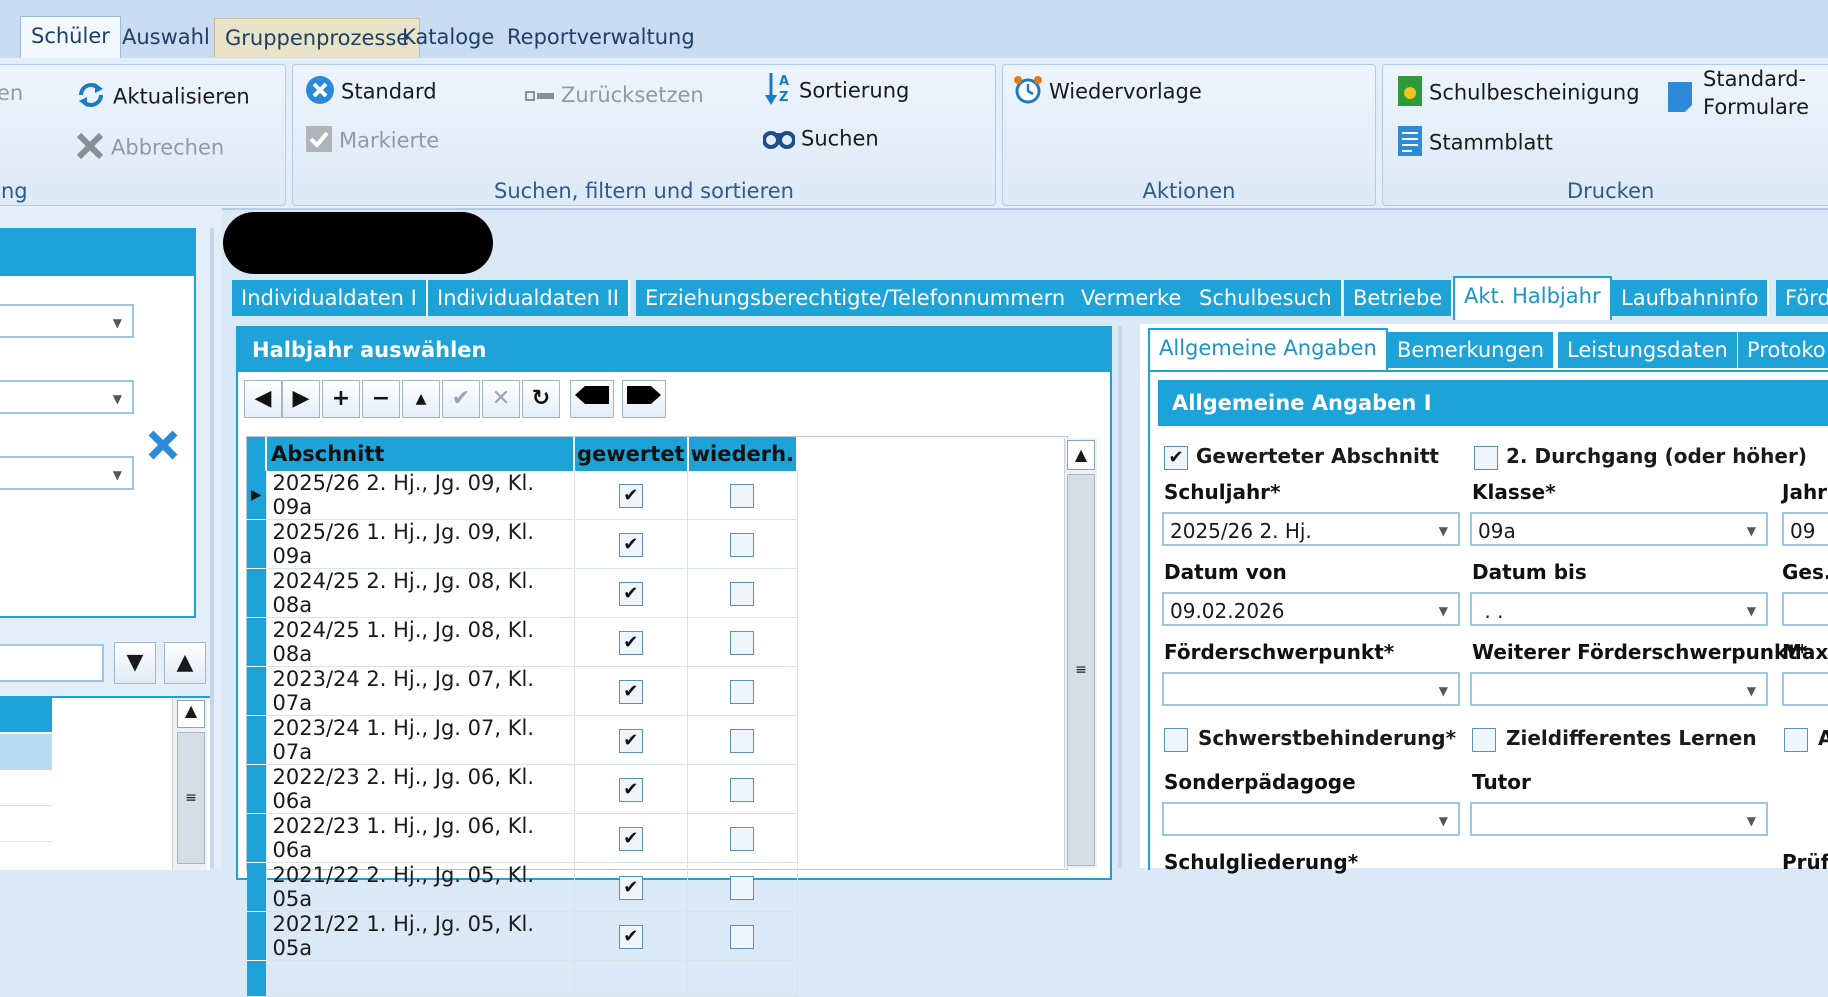  I want to click on table-row: 2024/25 2. Hj., Jg. 08, Kl. 08a ✔, so click(522, 593).